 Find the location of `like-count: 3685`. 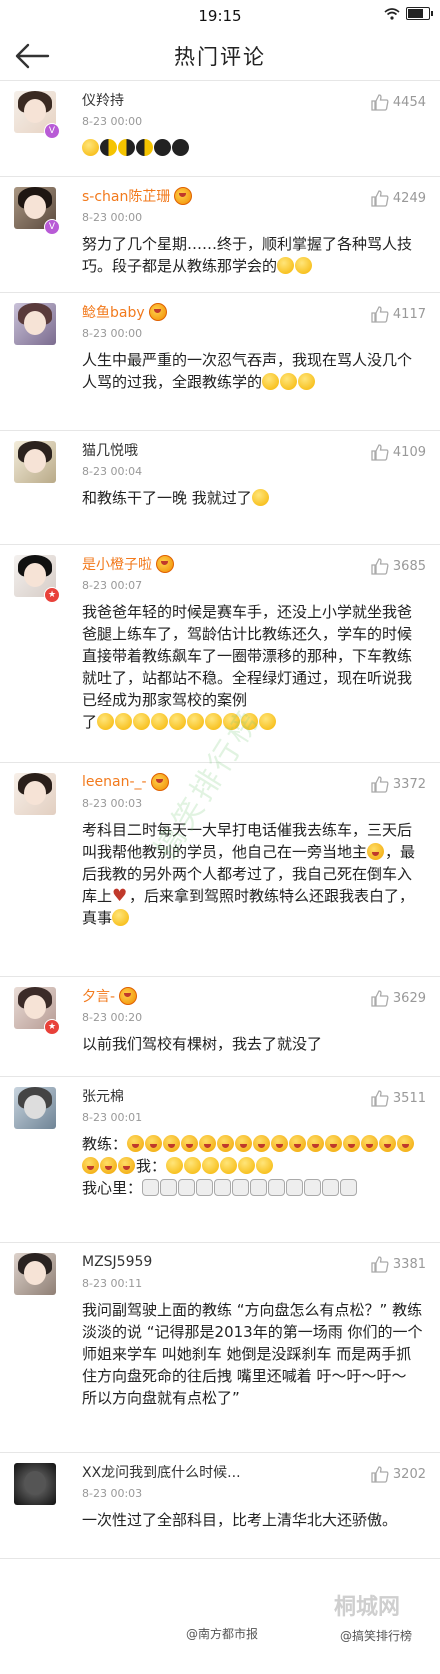

like-count: 3685 is located at coordinates (409, 566).